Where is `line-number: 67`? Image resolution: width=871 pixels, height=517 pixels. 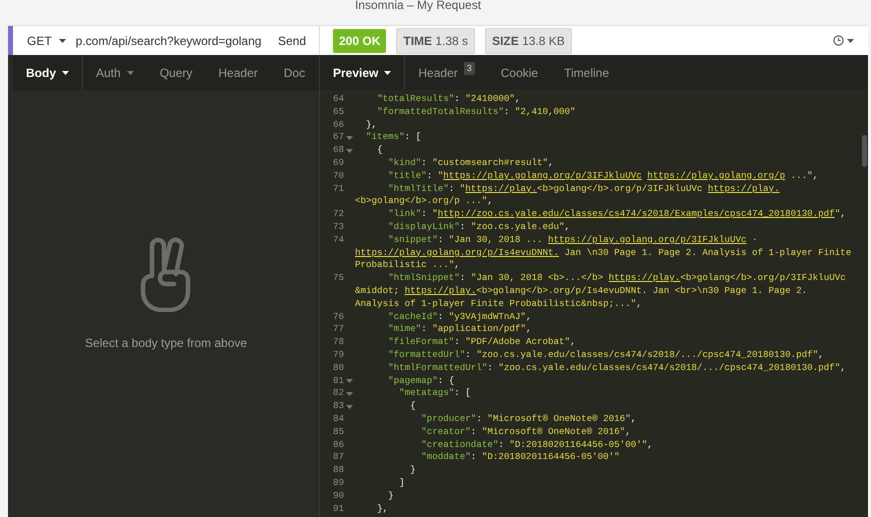 line-number: 67 is located at coordinates (338, 137).